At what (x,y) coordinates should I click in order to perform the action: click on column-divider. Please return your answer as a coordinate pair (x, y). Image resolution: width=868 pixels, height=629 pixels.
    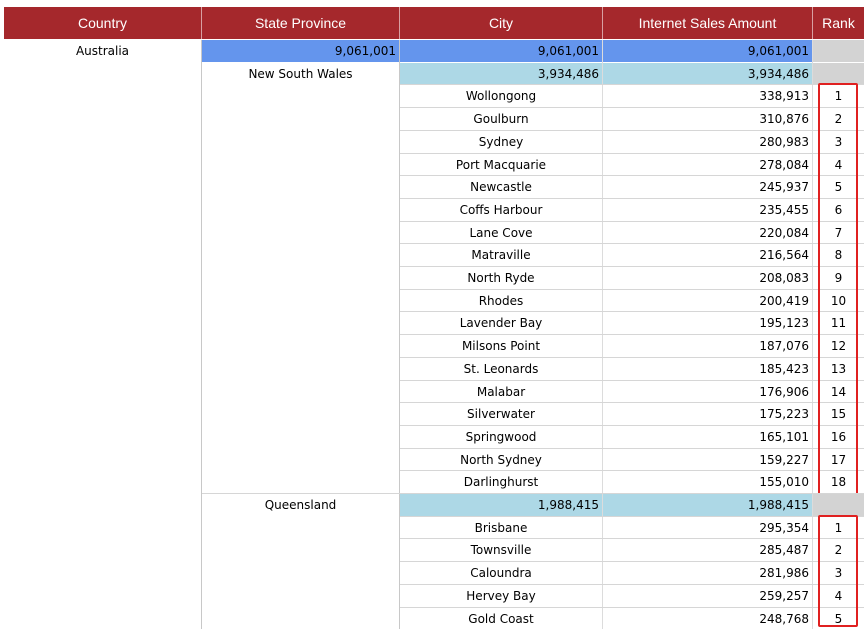
    Looking at the image, I should click on (201, 334).